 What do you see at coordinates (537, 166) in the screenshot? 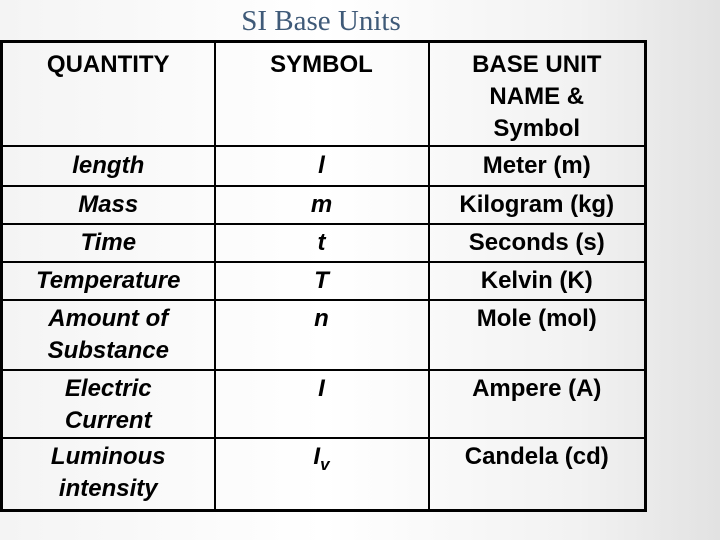
I see `unit-cell: Meter (m)` at bounding box center [537, 166].